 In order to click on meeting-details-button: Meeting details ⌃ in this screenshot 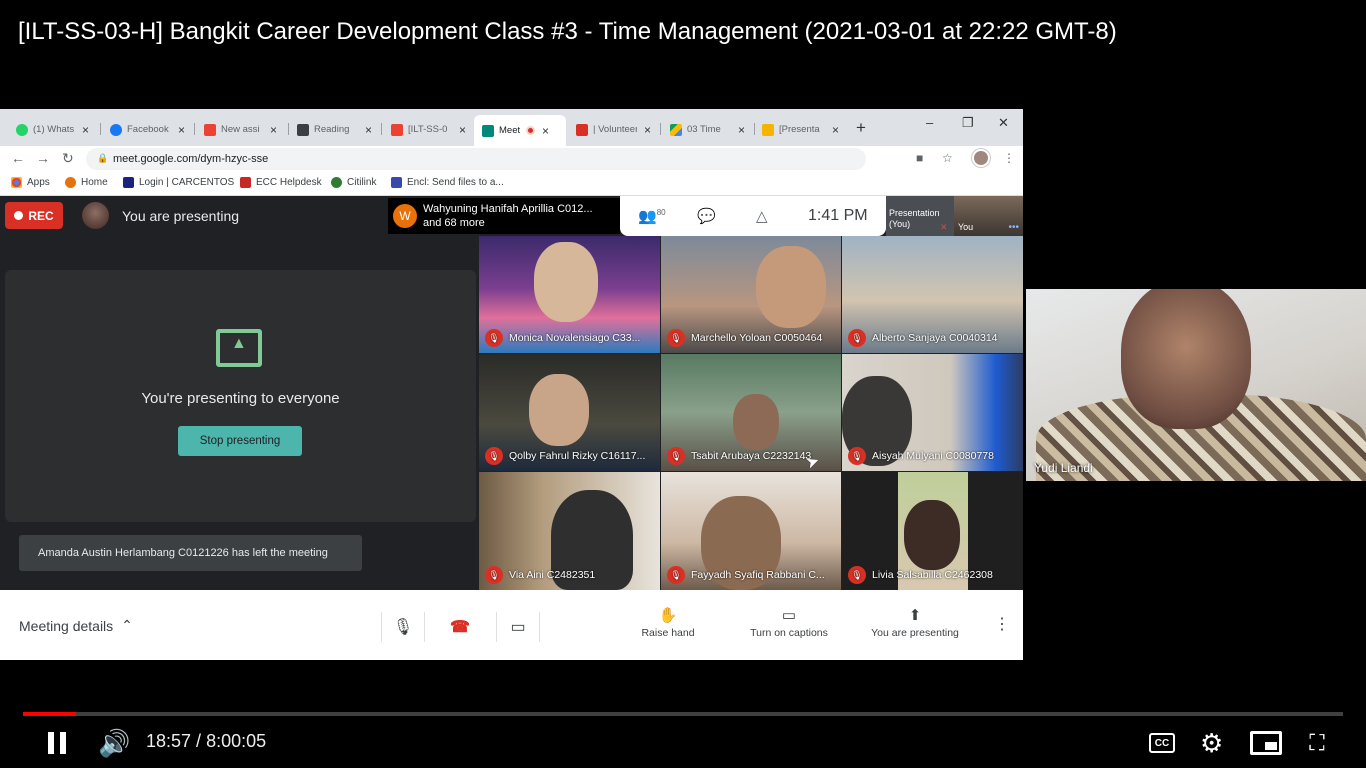, I will do `click(76, 625)`.